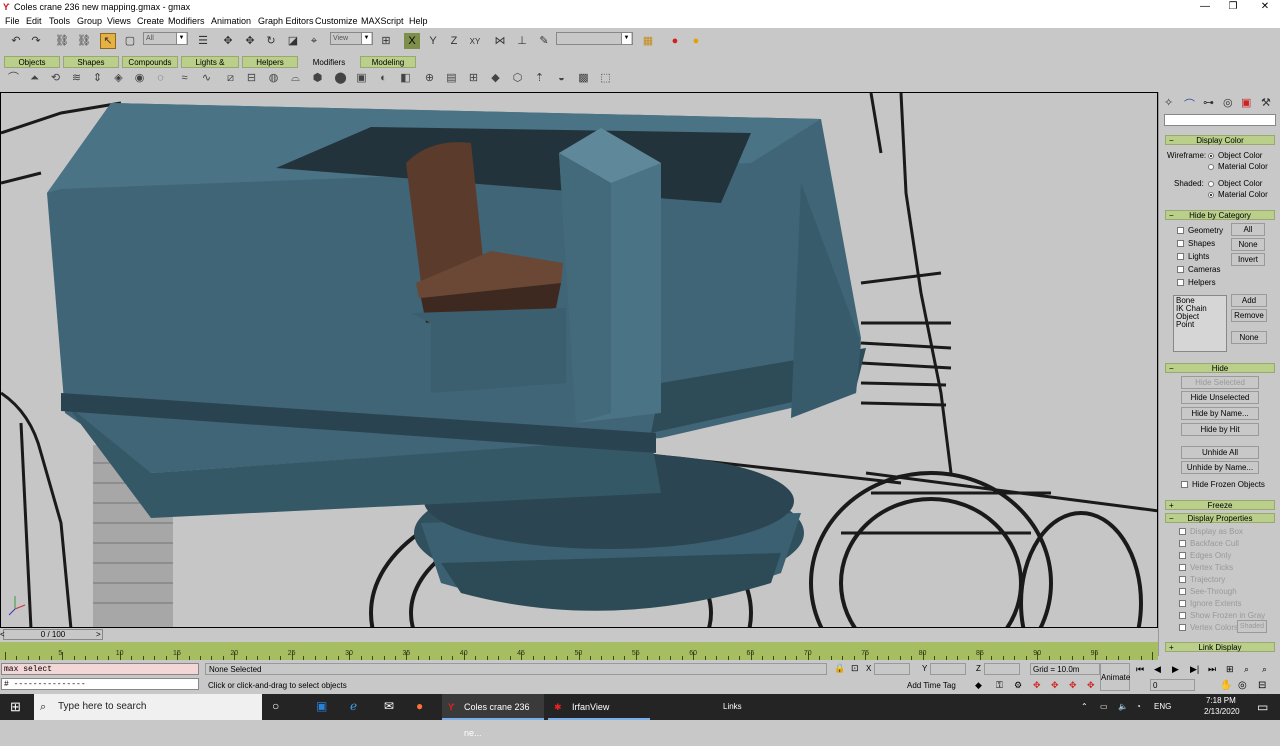 This screenshot has height=746, width=1280. I want to click on next-frame-icon: ▶|, so click(1194, 669).